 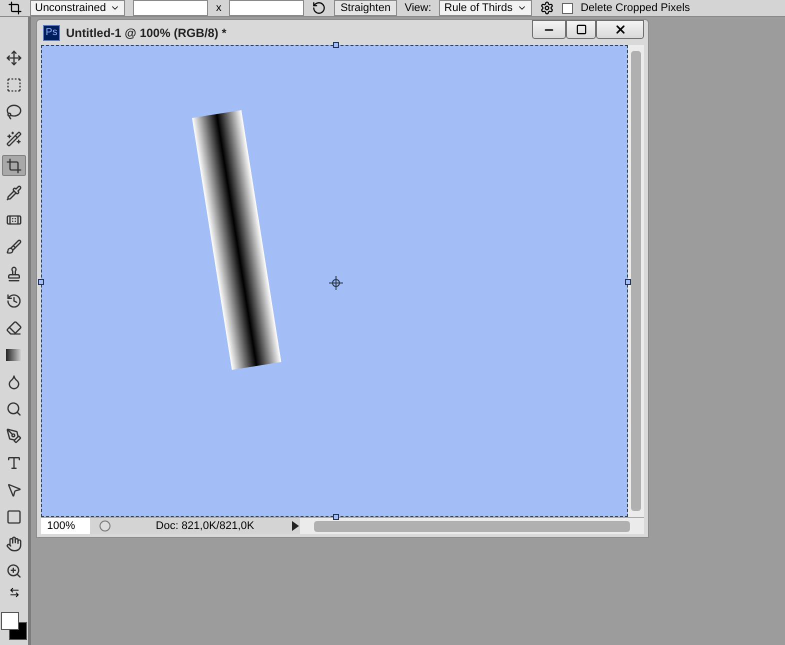 I want to click on app-badge: Ps, so click(x=51, y=32).